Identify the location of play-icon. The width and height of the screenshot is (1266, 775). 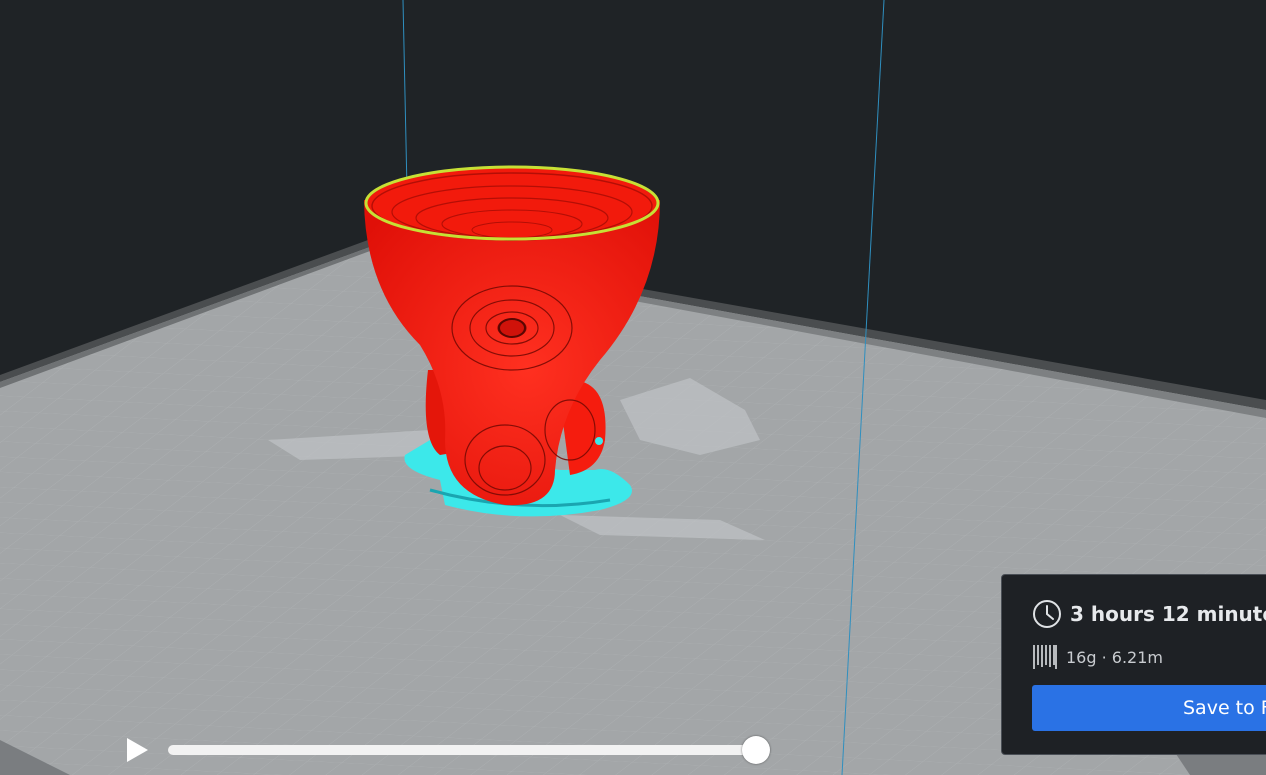
(137, 750).